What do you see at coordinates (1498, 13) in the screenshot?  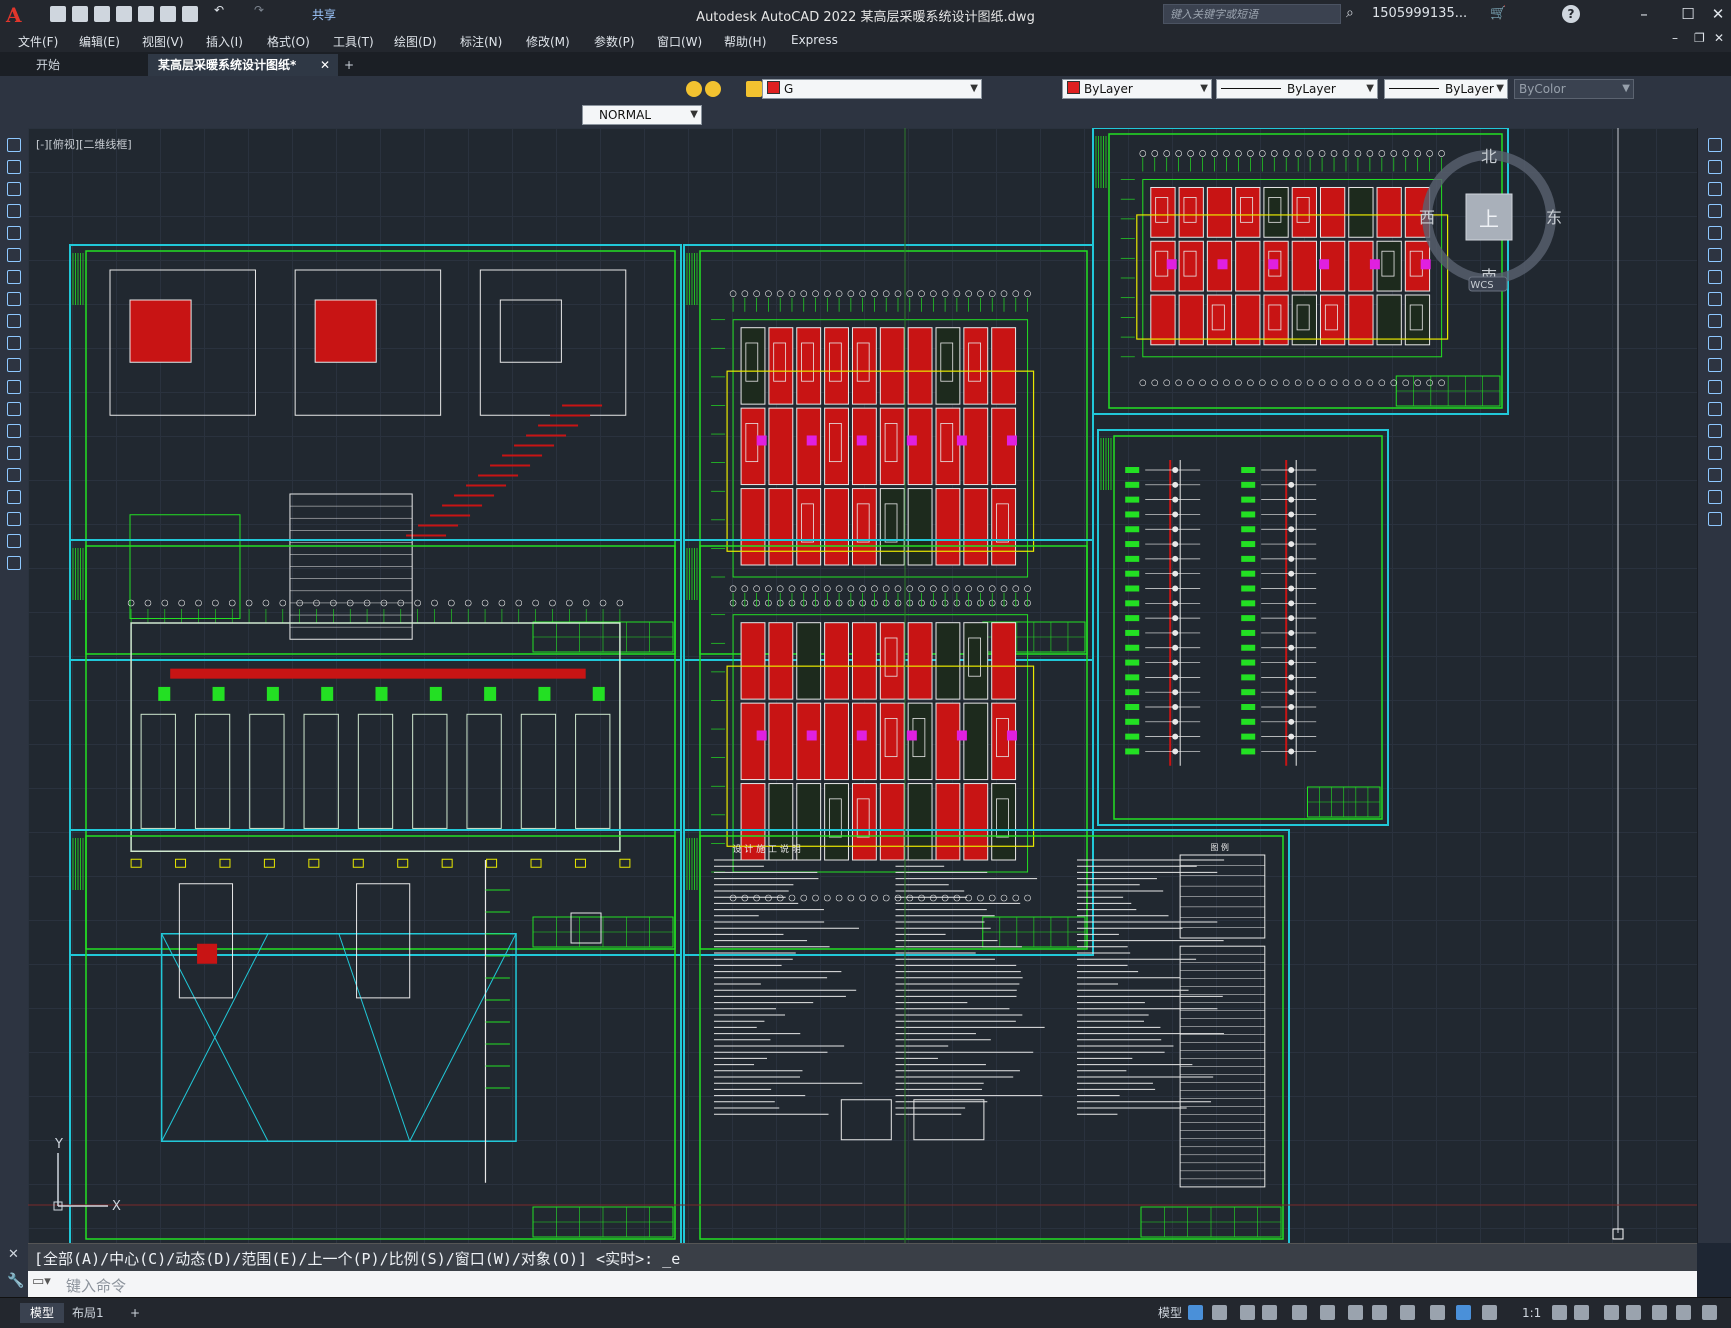 I see `cart-icon: 🛒` at bounding box center [1498, 13].